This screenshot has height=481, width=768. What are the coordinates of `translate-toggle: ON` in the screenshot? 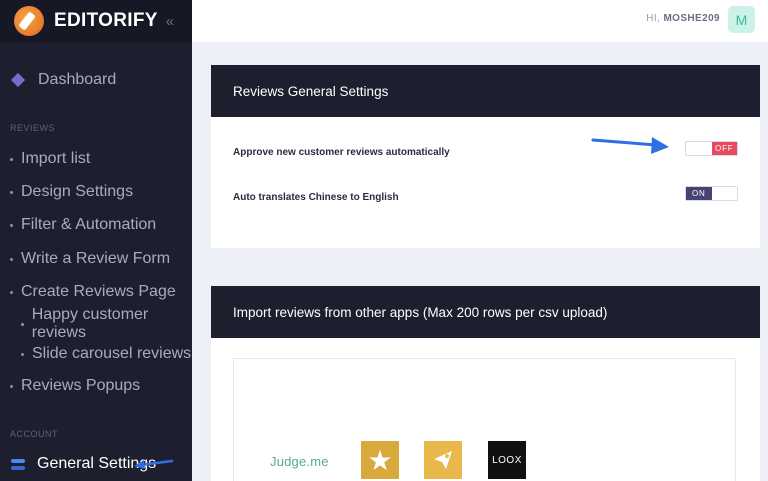 It's located at (711, 193).